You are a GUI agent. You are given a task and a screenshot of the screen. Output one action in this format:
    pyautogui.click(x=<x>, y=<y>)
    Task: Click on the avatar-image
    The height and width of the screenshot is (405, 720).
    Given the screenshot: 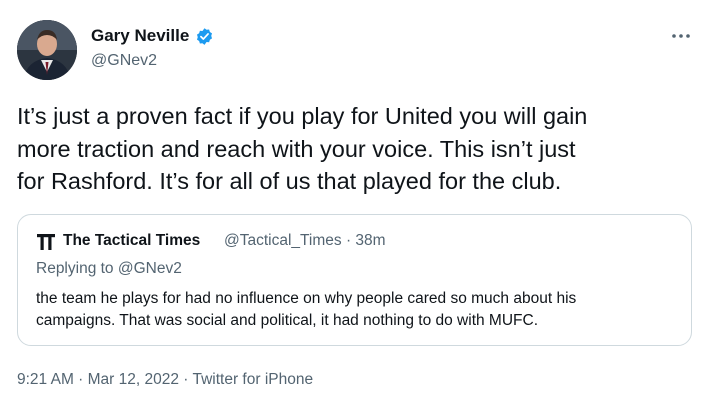 What is the action you would take?
    pyautogui.click(x=47, y=50)
    